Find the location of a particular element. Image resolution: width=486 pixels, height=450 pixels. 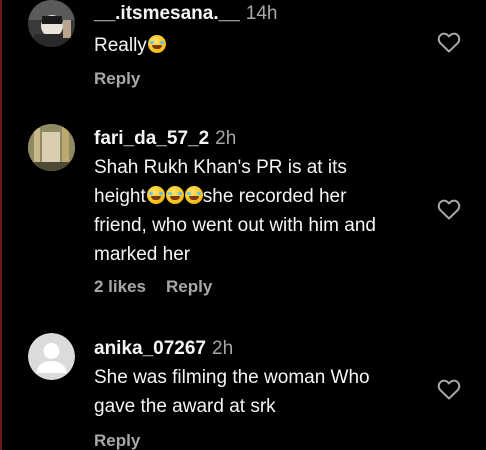

comment-text-line: Shah Rukh Khan's PR is at its is located at coordinates (220, 167).